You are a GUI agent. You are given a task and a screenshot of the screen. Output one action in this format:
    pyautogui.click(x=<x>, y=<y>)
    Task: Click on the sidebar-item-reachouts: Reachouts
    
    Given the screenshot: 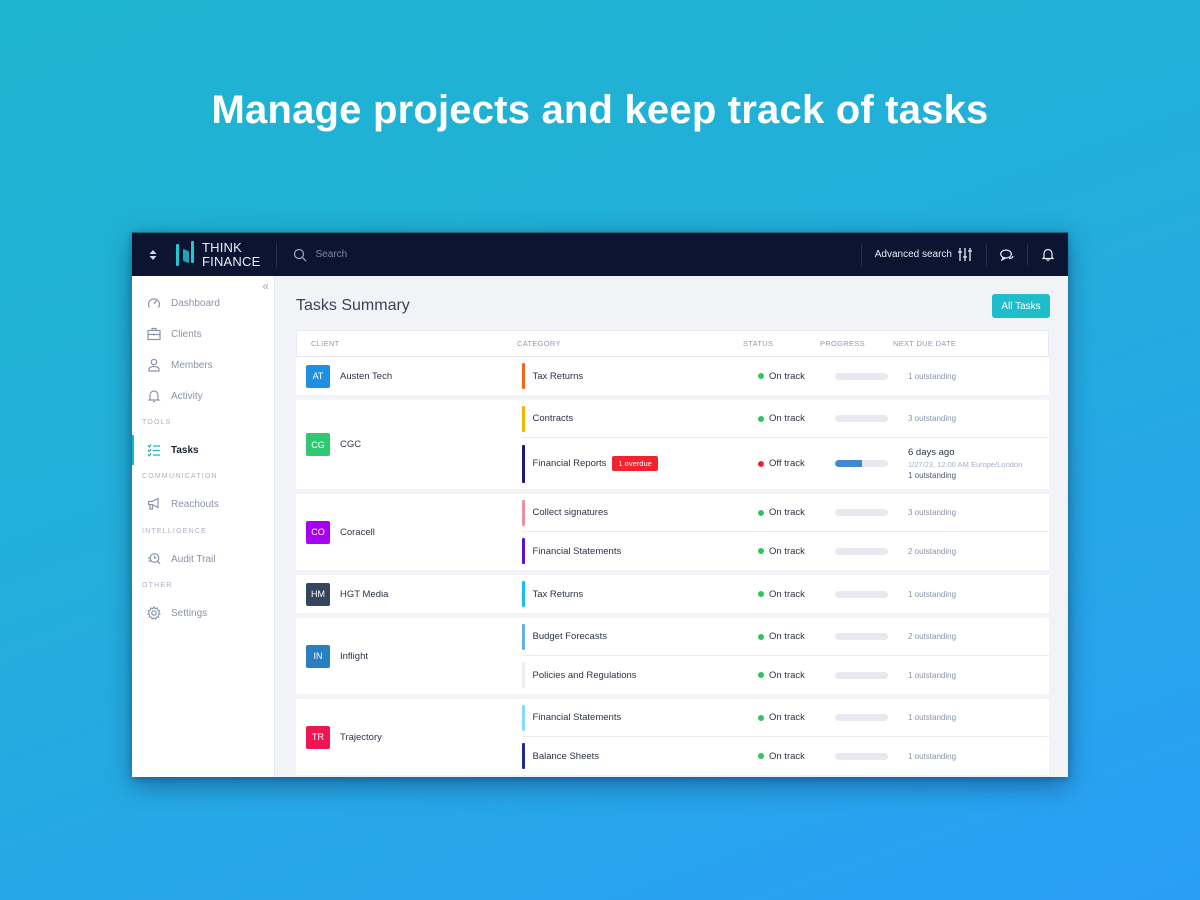 What is the action you would take?
    pyautogui.click(x=203, y=504)
    